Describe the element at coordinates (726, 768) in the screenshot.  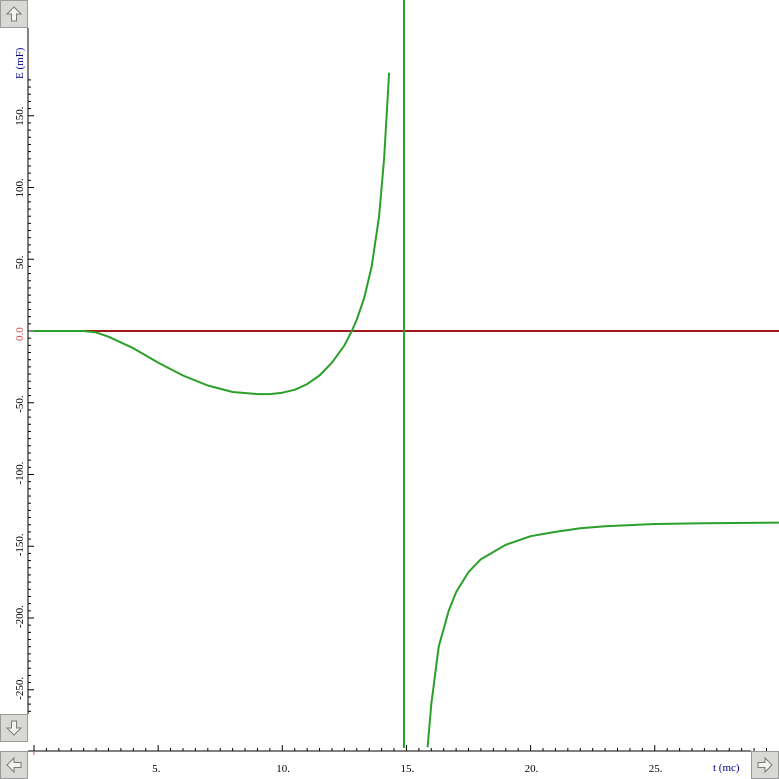
I see `x-axis-title: t (mc)` at that location.